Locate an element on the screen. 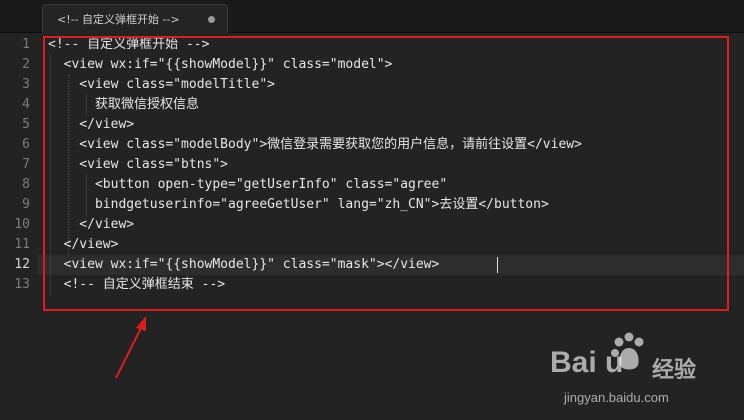 Image resolution: width=744 pixels, height=420 pixels. line-number: 8 is located at coordinates (26, 184).